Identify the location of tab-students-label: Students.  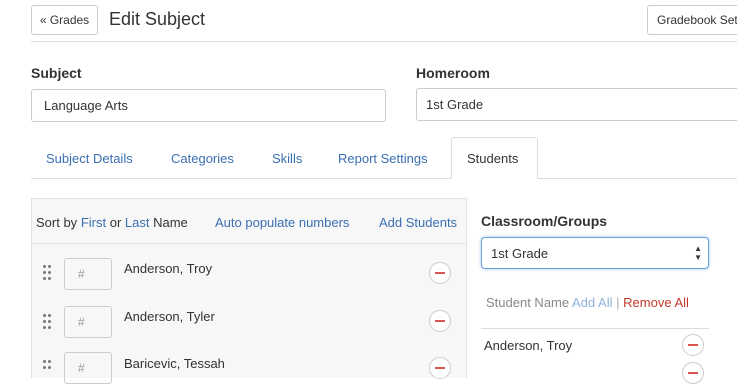
(493, 158).